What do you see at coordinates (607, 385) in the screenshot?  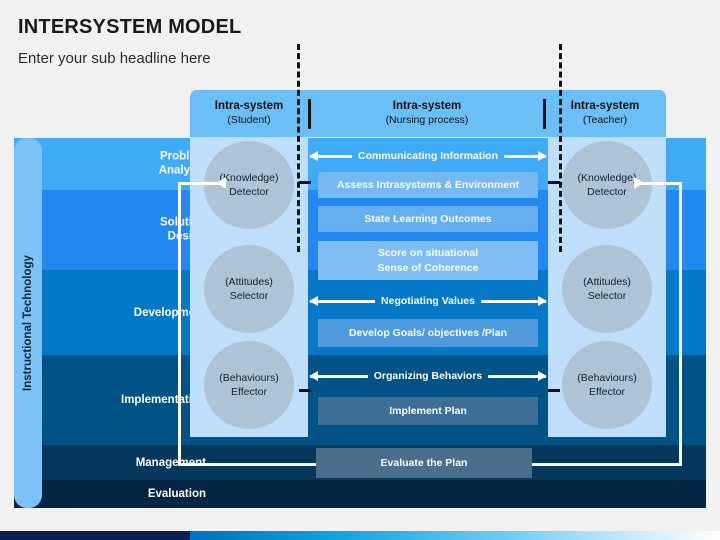 I see `teacher-node-2: (Behaviours) Effector` at bounding box center [607, 385].